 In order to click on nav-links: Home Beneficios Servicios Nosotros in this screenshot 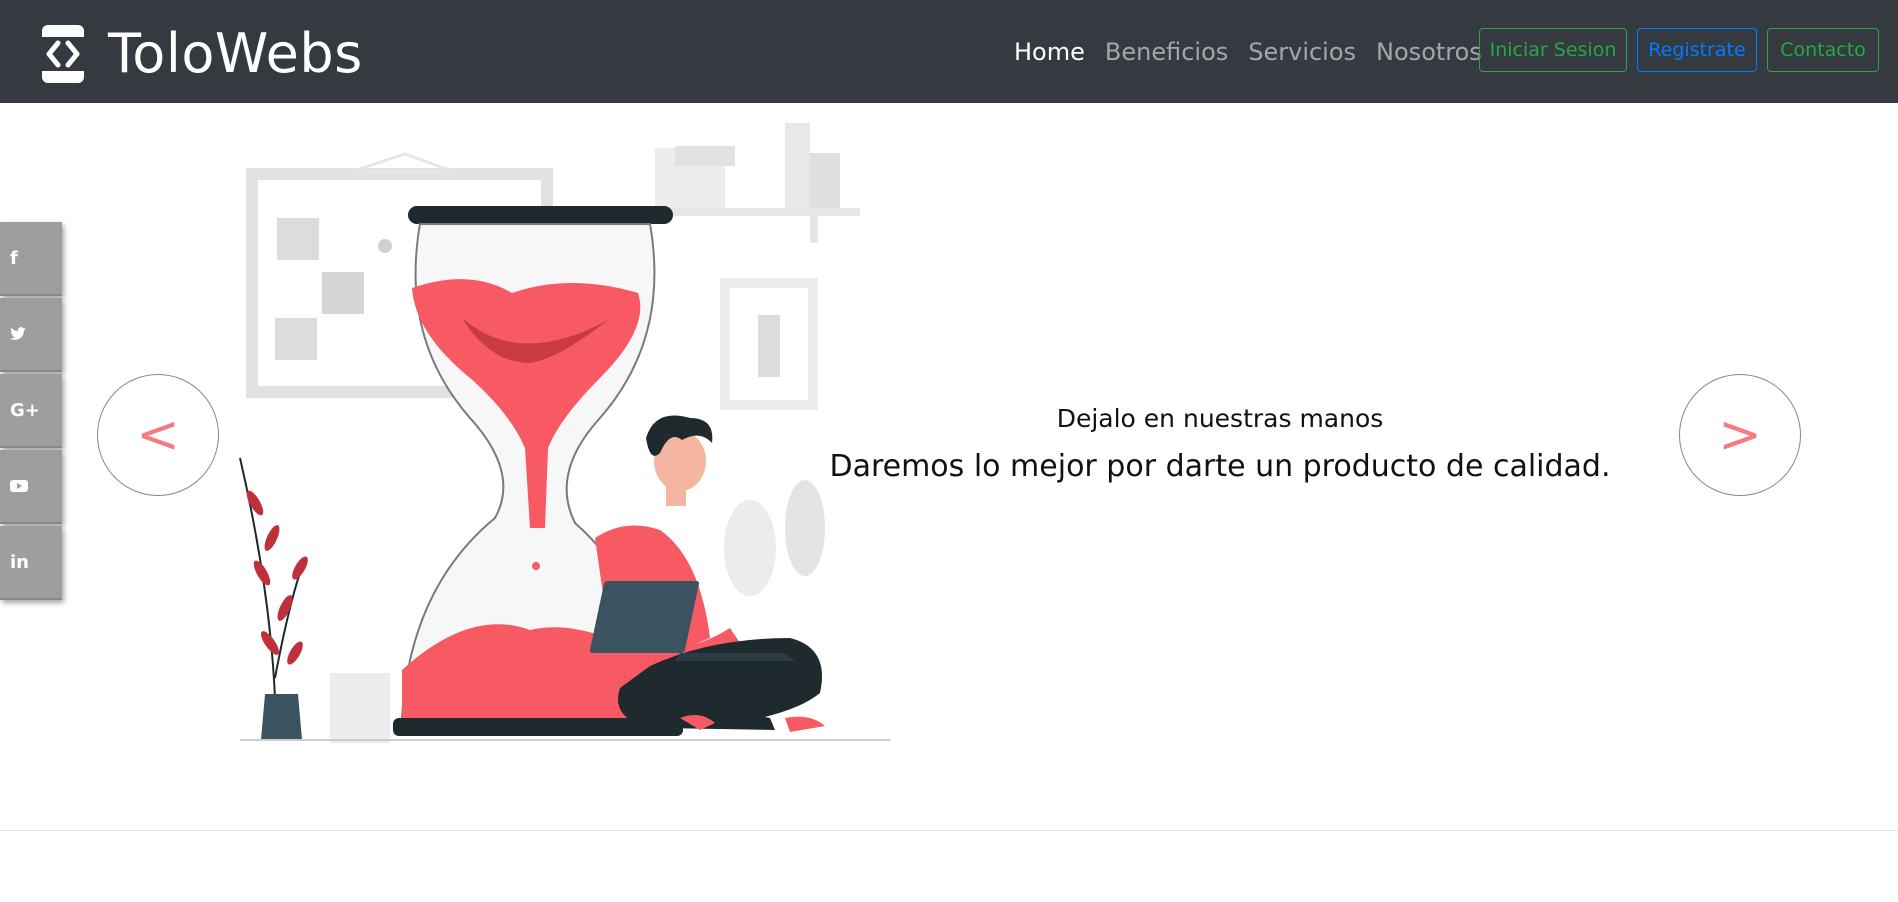, I will do `click(1258, 52)`.